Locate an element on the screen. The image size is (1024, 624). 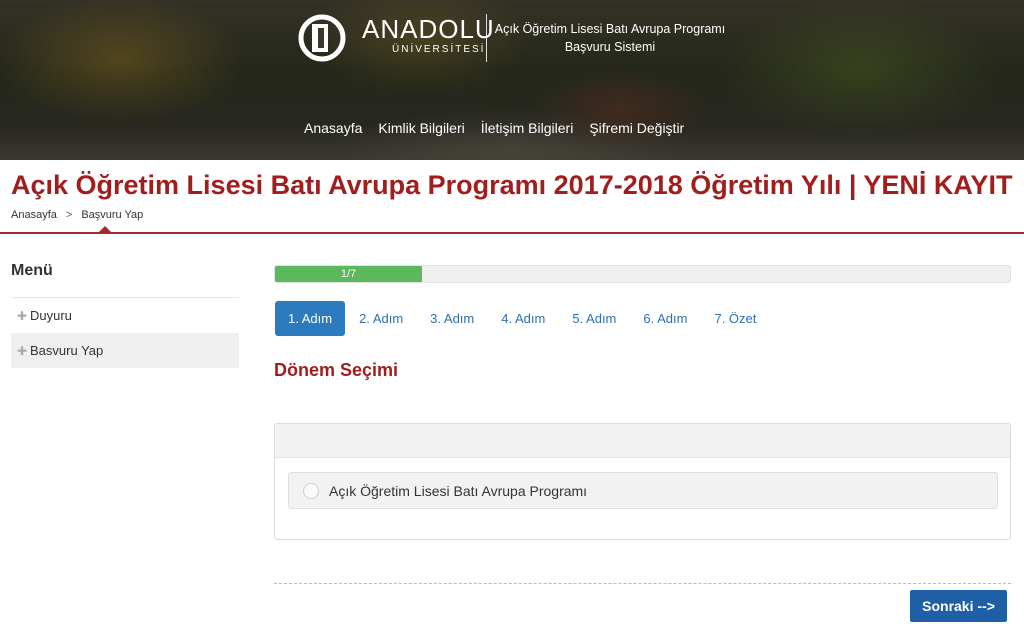
step-tab-3: 3. Adım is located at coordinates (452, 318).